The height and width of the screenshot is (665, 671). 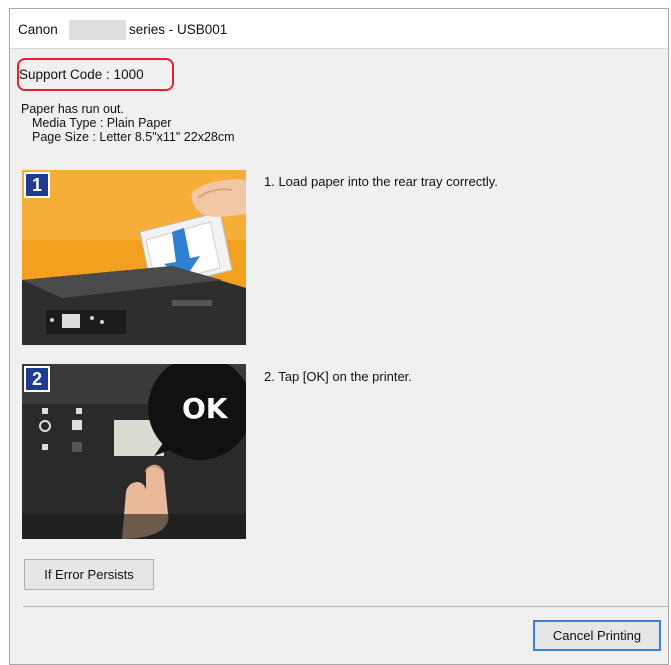 I want to click on load-paper-image, so click(x=134, y=257).